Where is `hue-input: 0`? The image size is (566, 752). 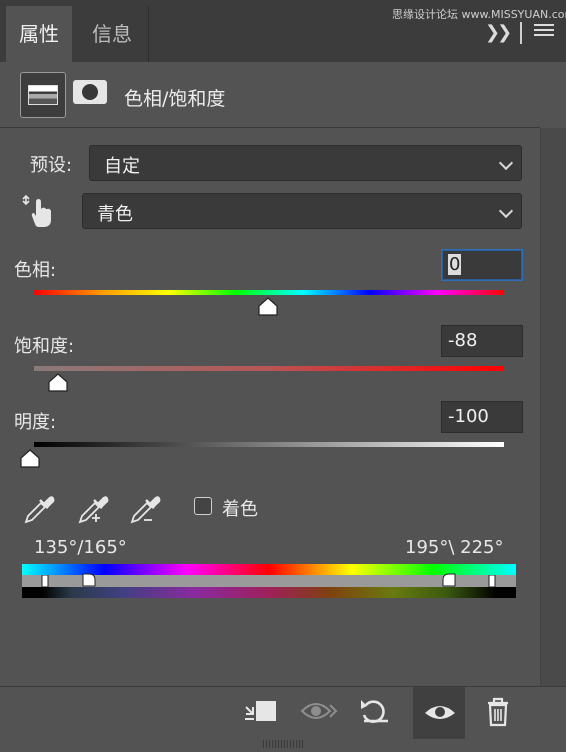
hue-input: 0 is located at coordinates (482, 265).